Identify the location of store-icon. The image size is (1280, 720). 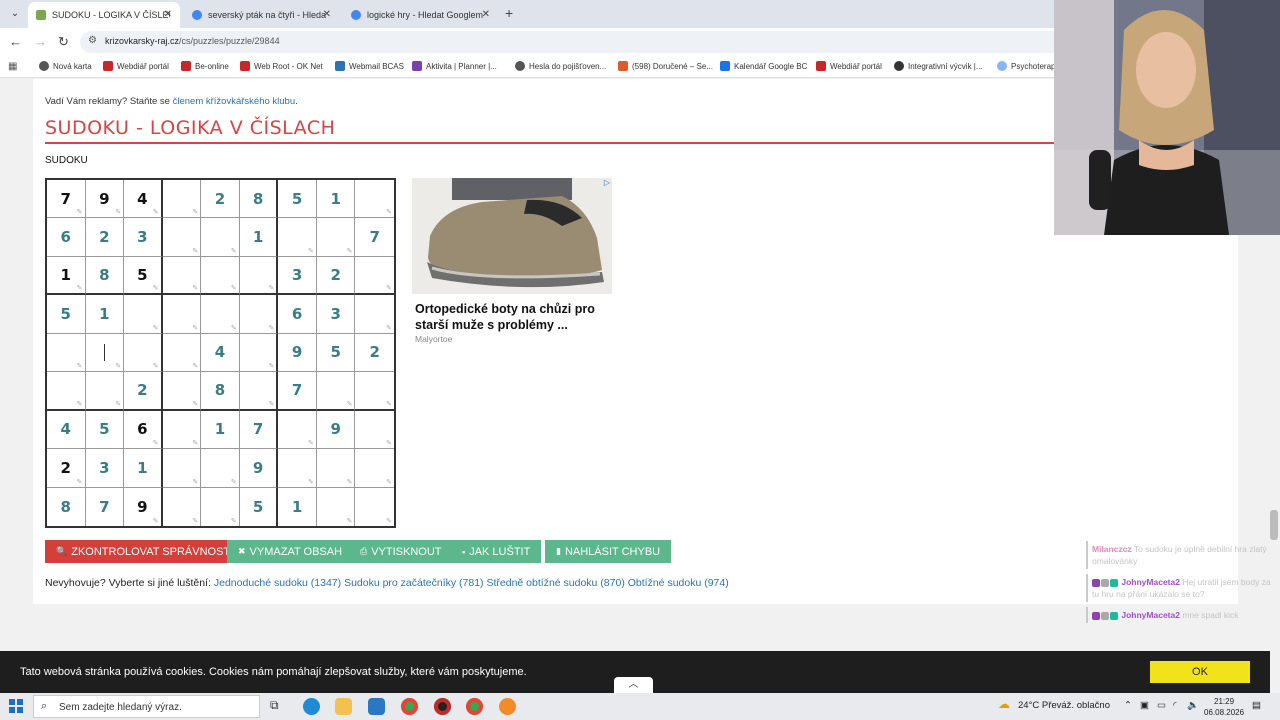
(376, 706).